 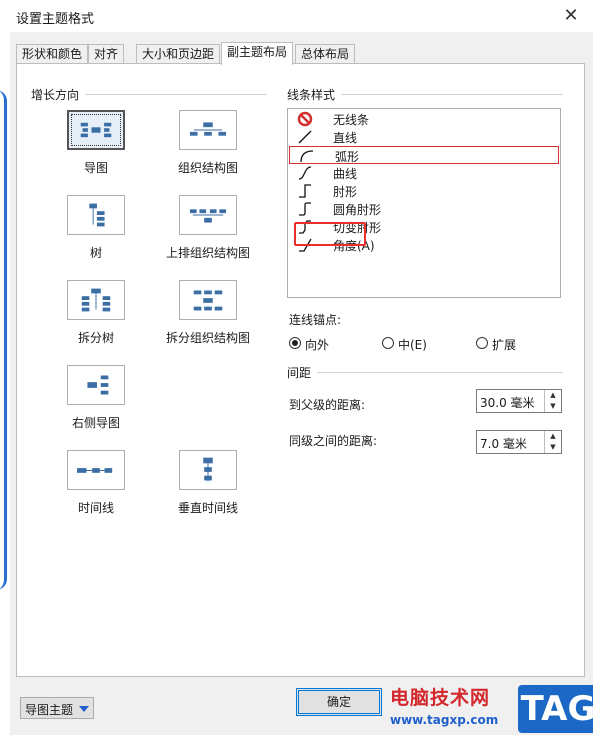 I want to click on background-decoration, so click(x=3, y=340).